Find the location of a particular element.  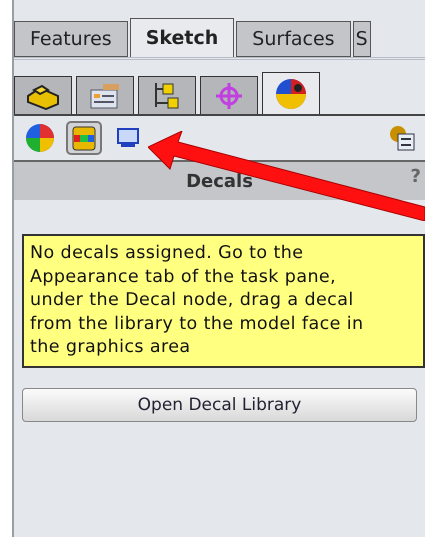

tab: Surfaces is located at coordinates (293, 39).